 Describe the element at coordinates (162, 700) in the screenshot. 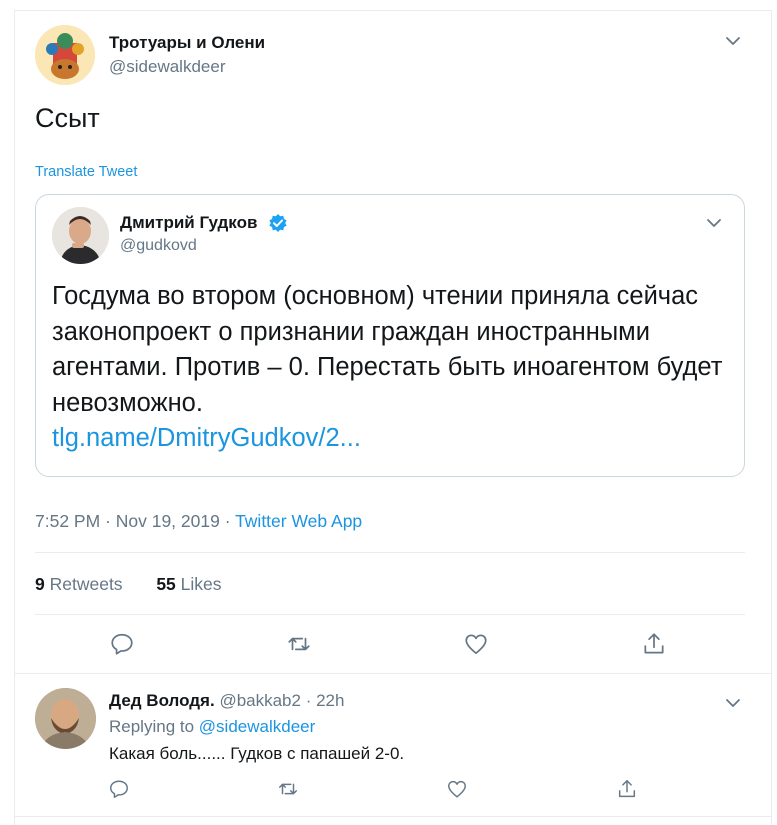

I see `reply-author-name: Дед Володя.` at that location.